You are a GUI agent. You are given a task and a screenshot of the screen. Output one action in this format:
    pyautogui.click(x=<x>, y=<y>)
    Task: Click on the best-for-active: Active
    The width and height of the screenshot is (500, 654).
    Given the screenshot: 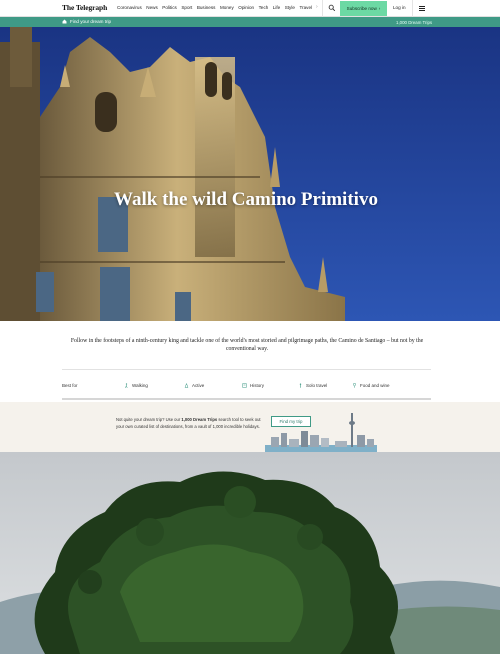 What is the action you would take?
    pyautogui.click(x=194, y=385)
    